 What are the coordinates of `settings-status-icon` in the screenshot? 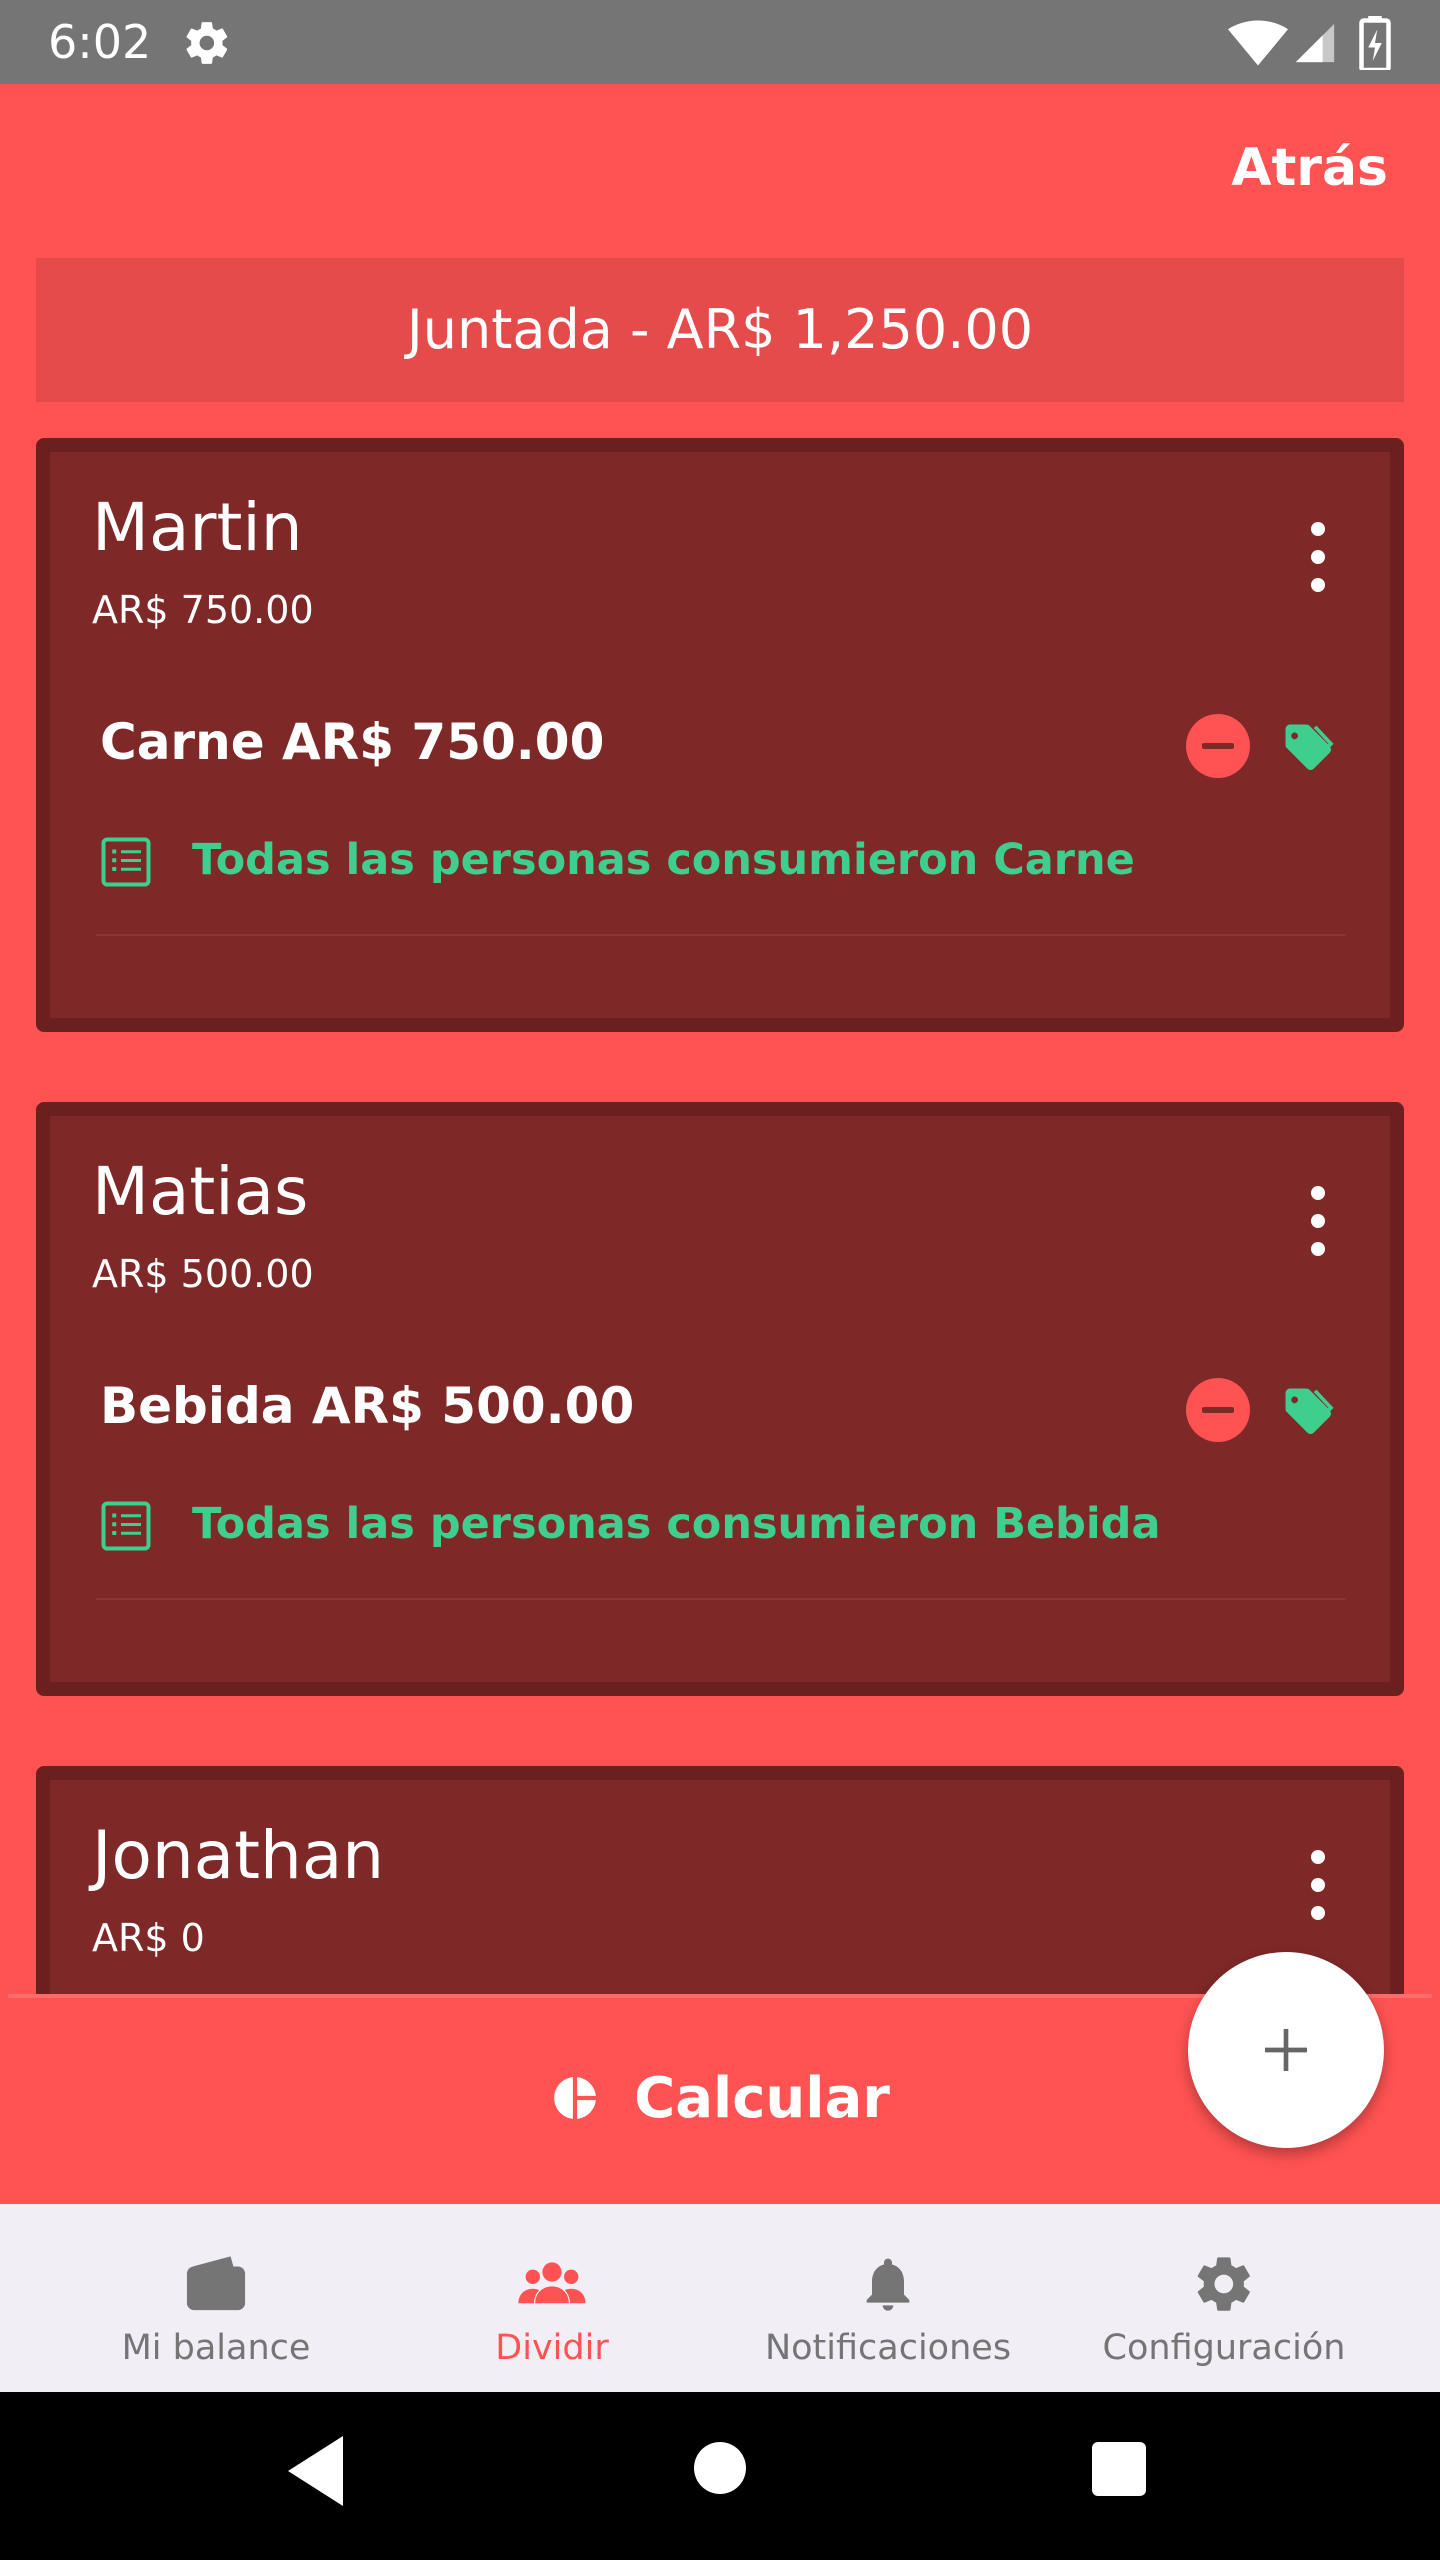 It's located at (207, 43).